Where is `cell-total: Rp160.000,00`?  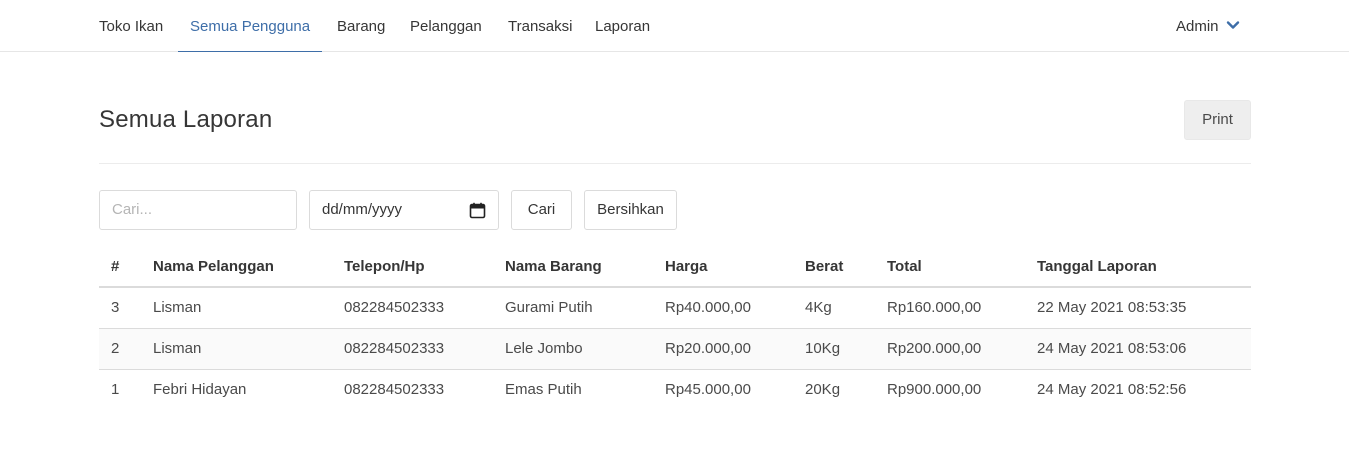
cell-total: Rp160.000,00 is located at coordinates (950, 308).